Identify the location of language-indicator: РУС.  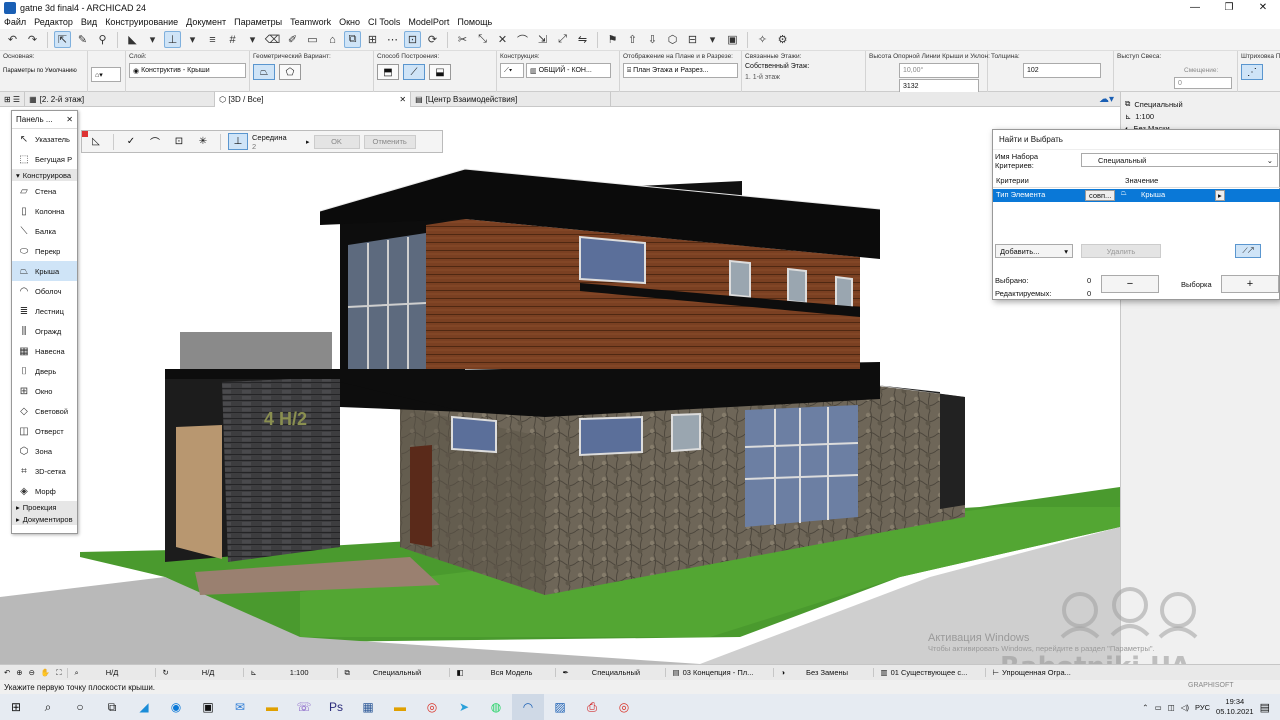
(1202, 707).